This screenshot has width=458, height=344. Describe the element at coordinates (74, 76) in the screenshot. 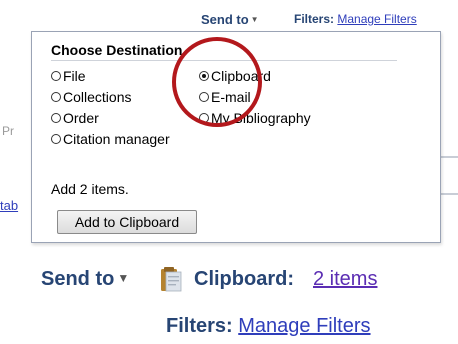

I see `option-label: File` at that location.